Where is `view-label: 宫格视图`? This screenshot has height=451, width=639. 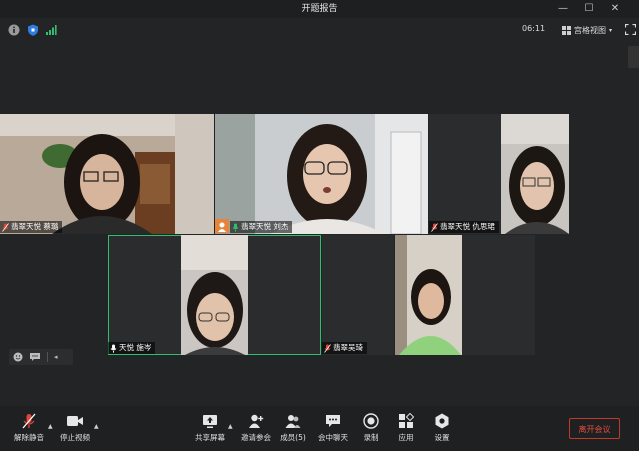 view-label: 宫格视图 is located at coordinates (590, 30).